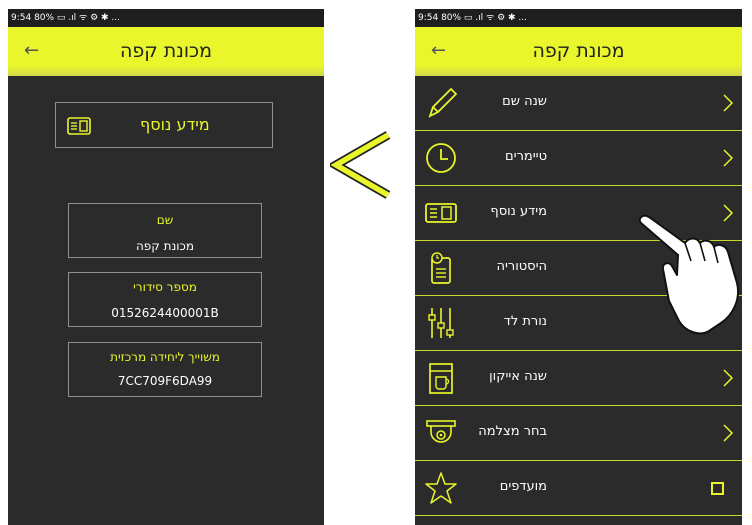 The width and height of the screenshot is (752, 525). I want to click on serial-label: מספר סידורי, so click(165, 287).